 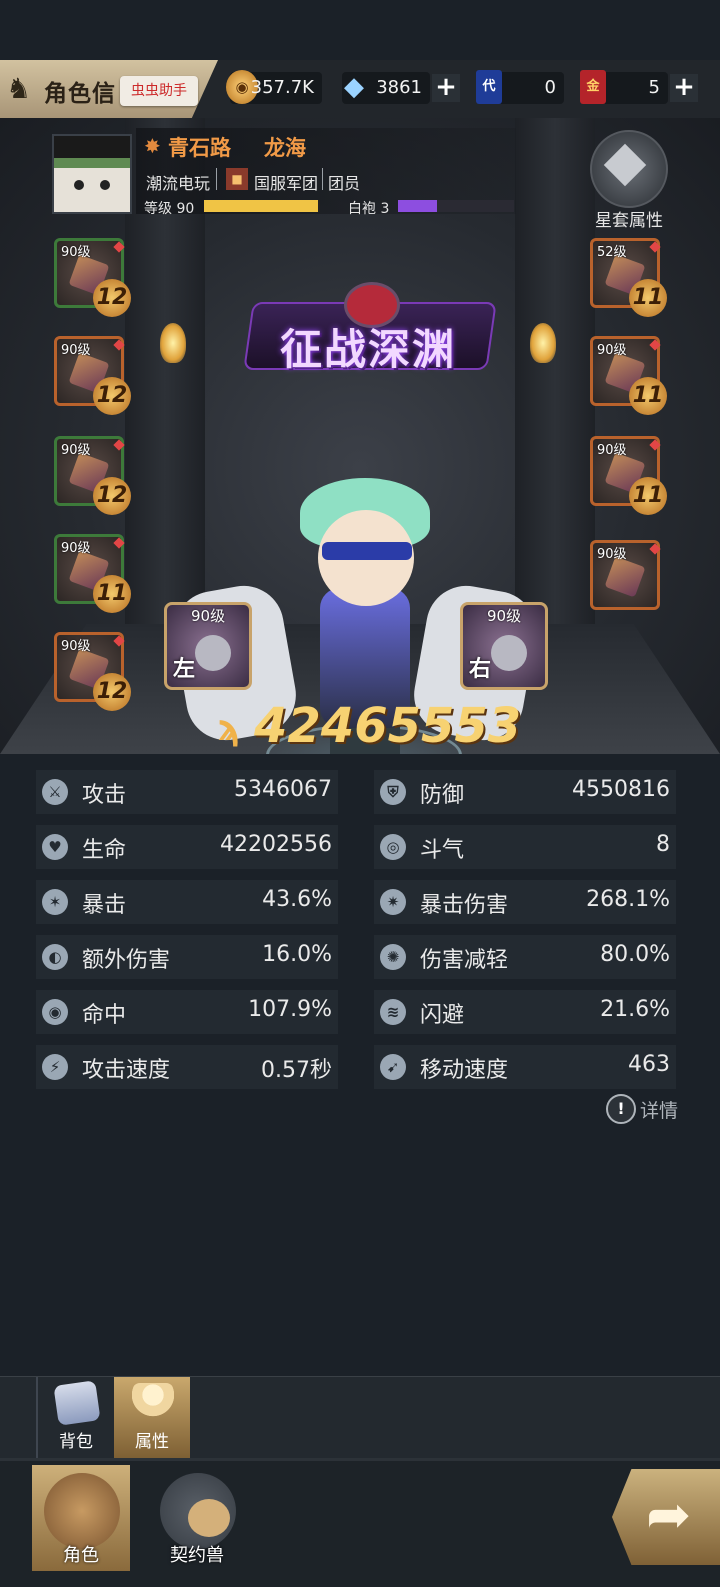 What do you see at coordinates (480, 669) in the screenshot?
I see `weapon-side-label: 右` at bounding box center [480, 669].